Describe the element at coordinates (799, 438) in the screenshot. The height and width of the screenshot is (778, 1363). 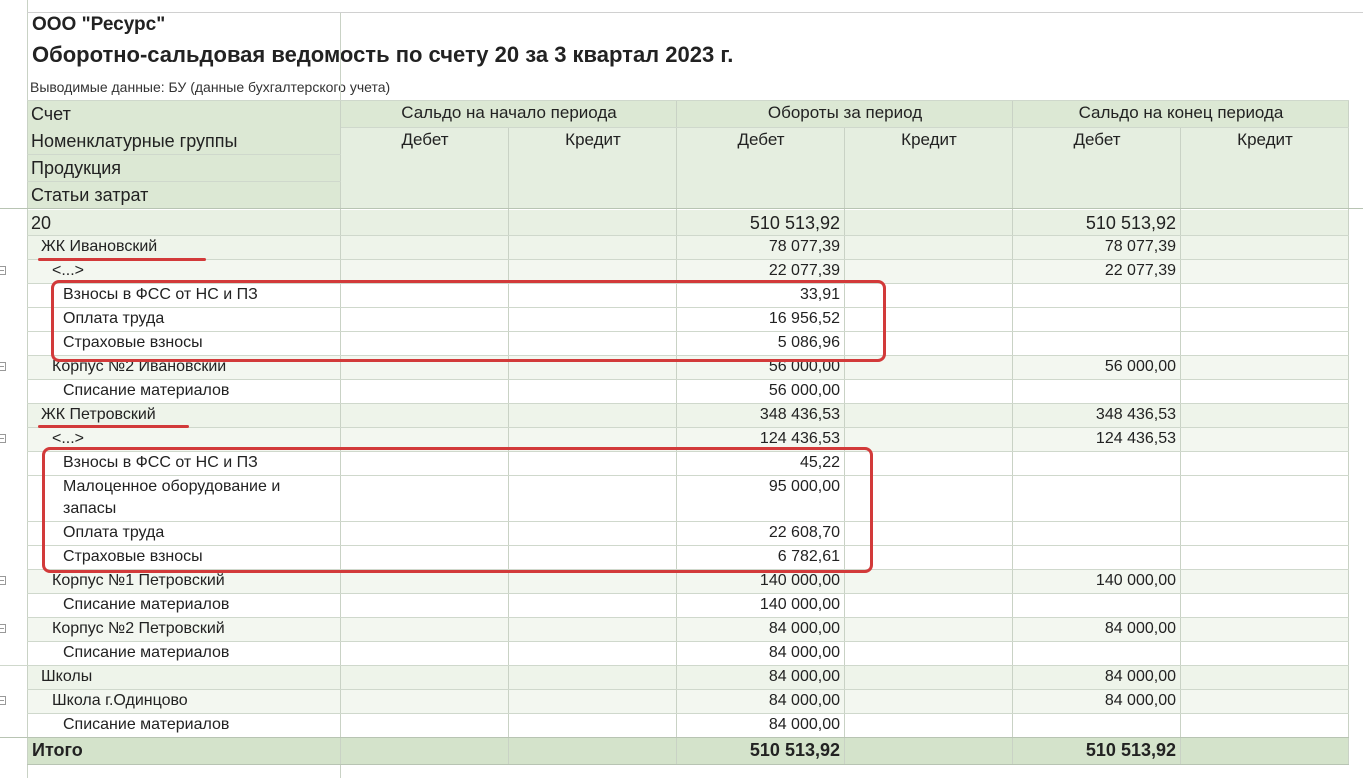
I see `turnover-debit-value: 124 436,53` at that location.